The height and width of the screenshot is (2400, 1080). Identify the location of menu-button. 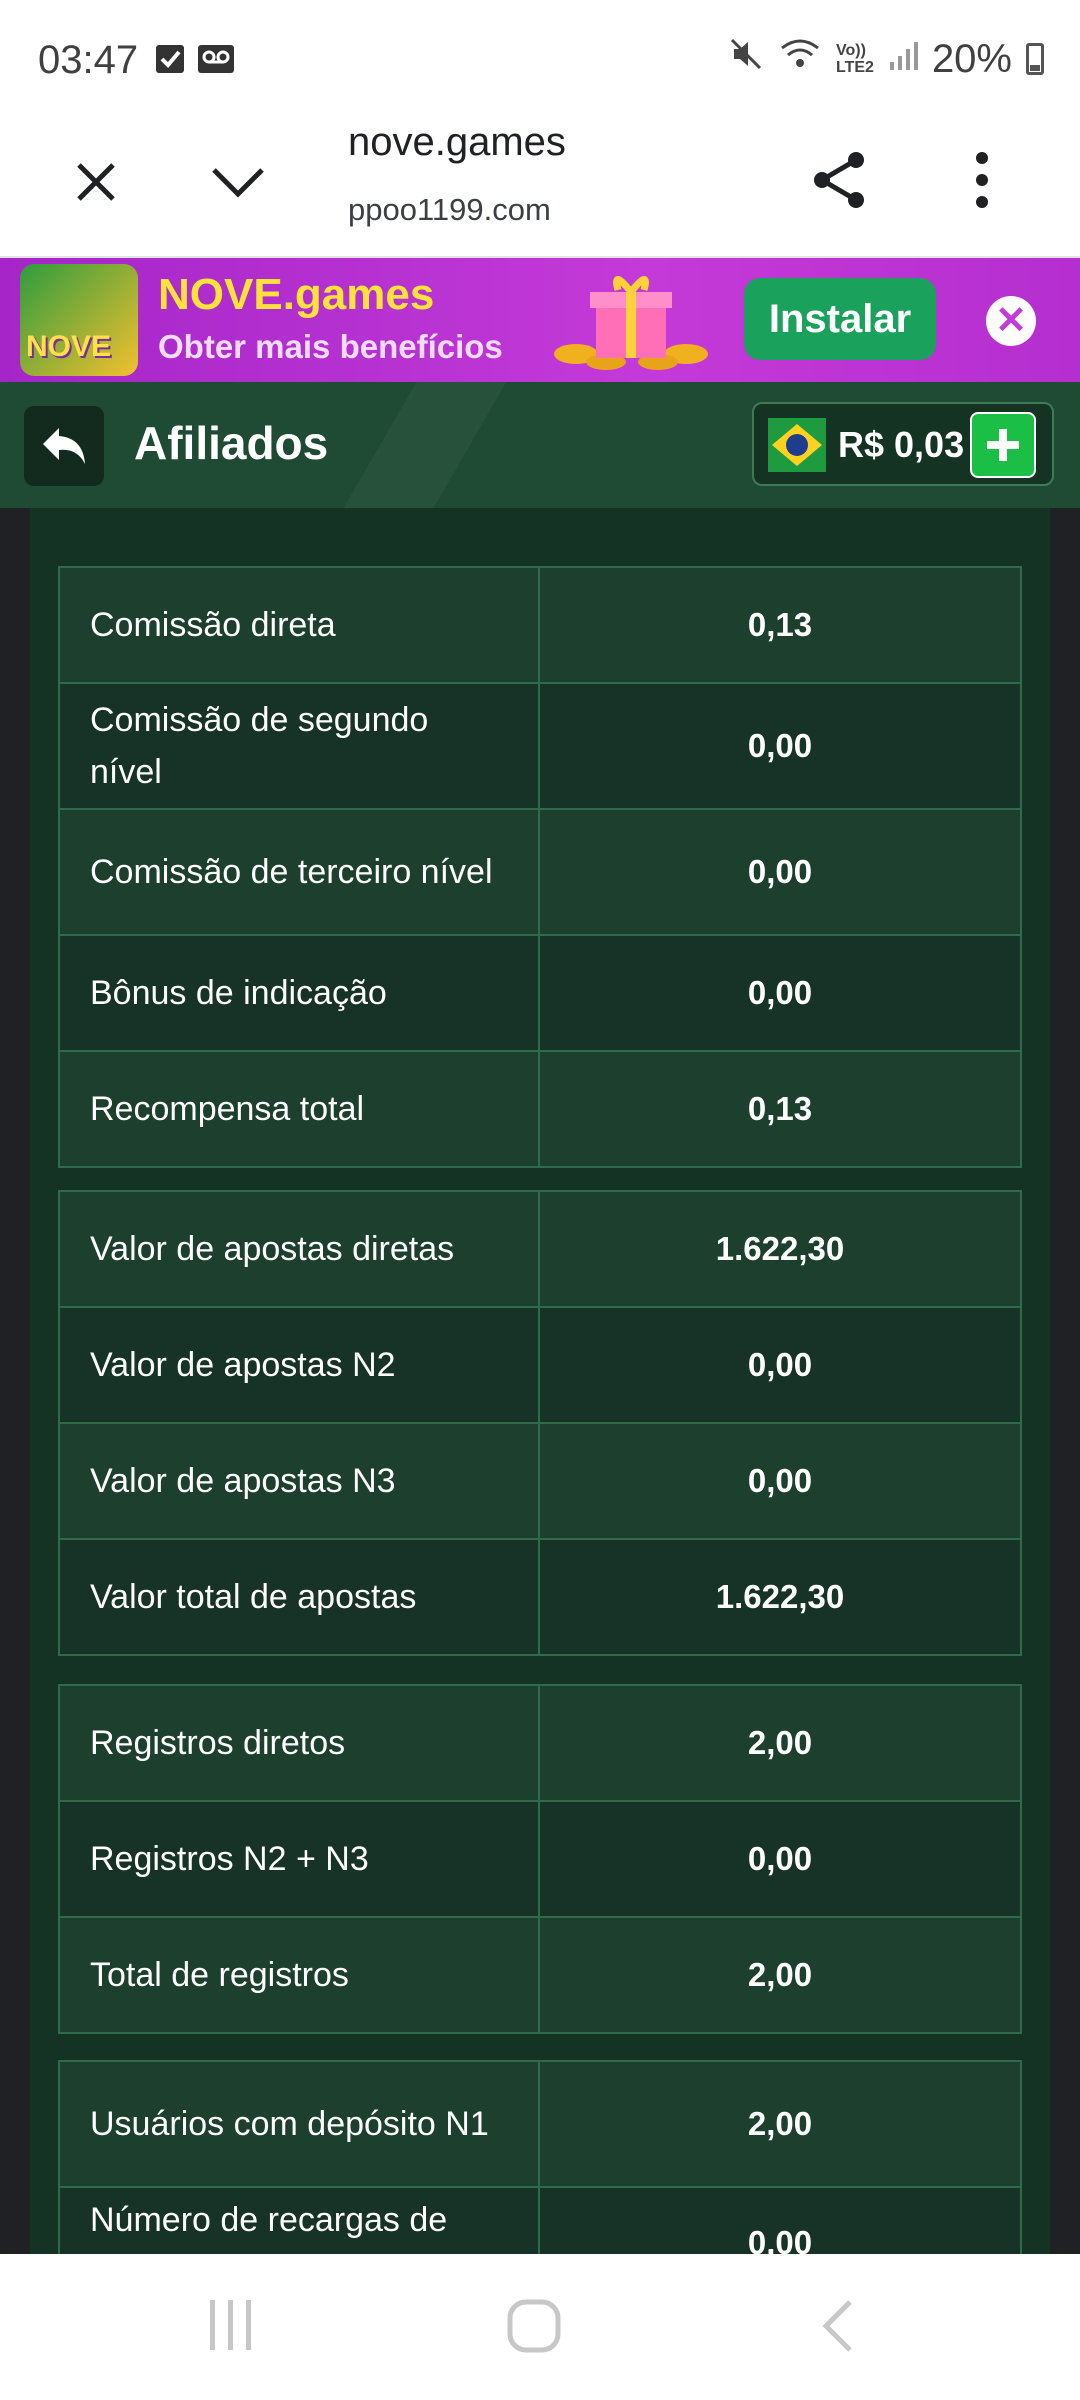
(982, 180).